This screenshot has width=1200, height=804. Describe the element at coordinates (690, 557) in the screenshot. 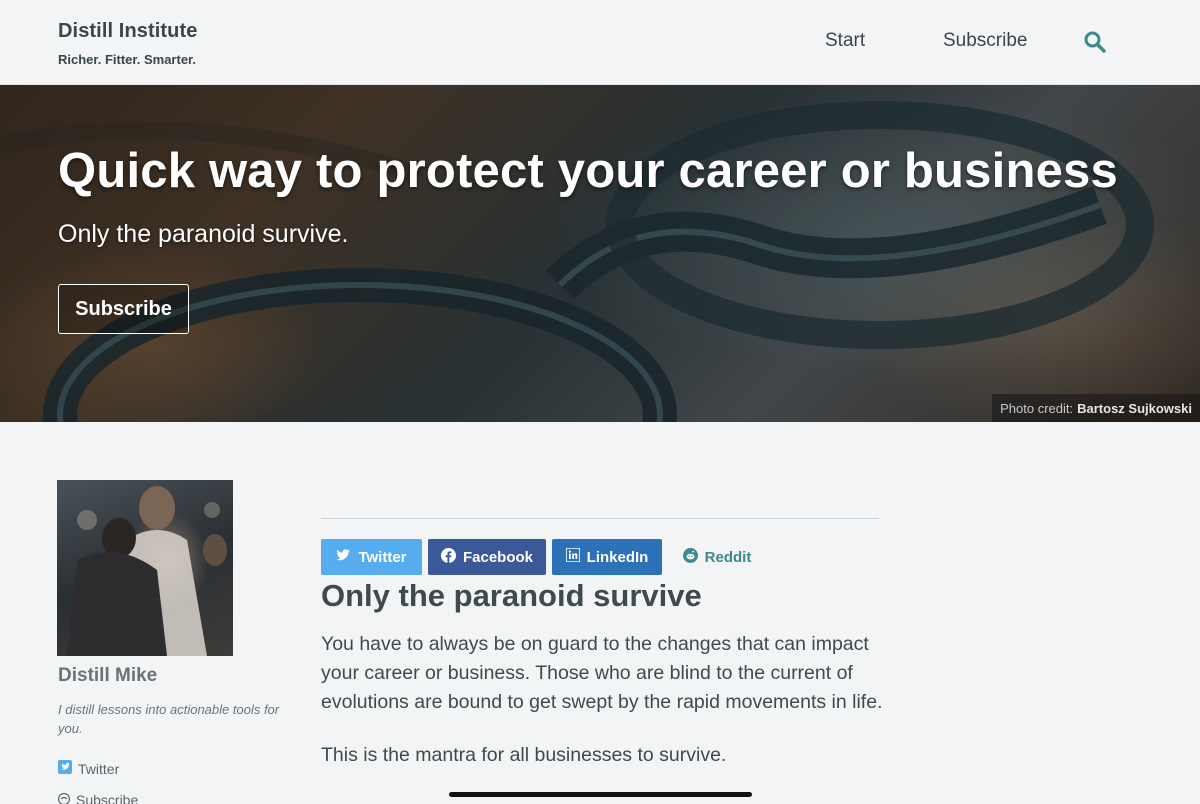

I see `reddit-icon` at that location.